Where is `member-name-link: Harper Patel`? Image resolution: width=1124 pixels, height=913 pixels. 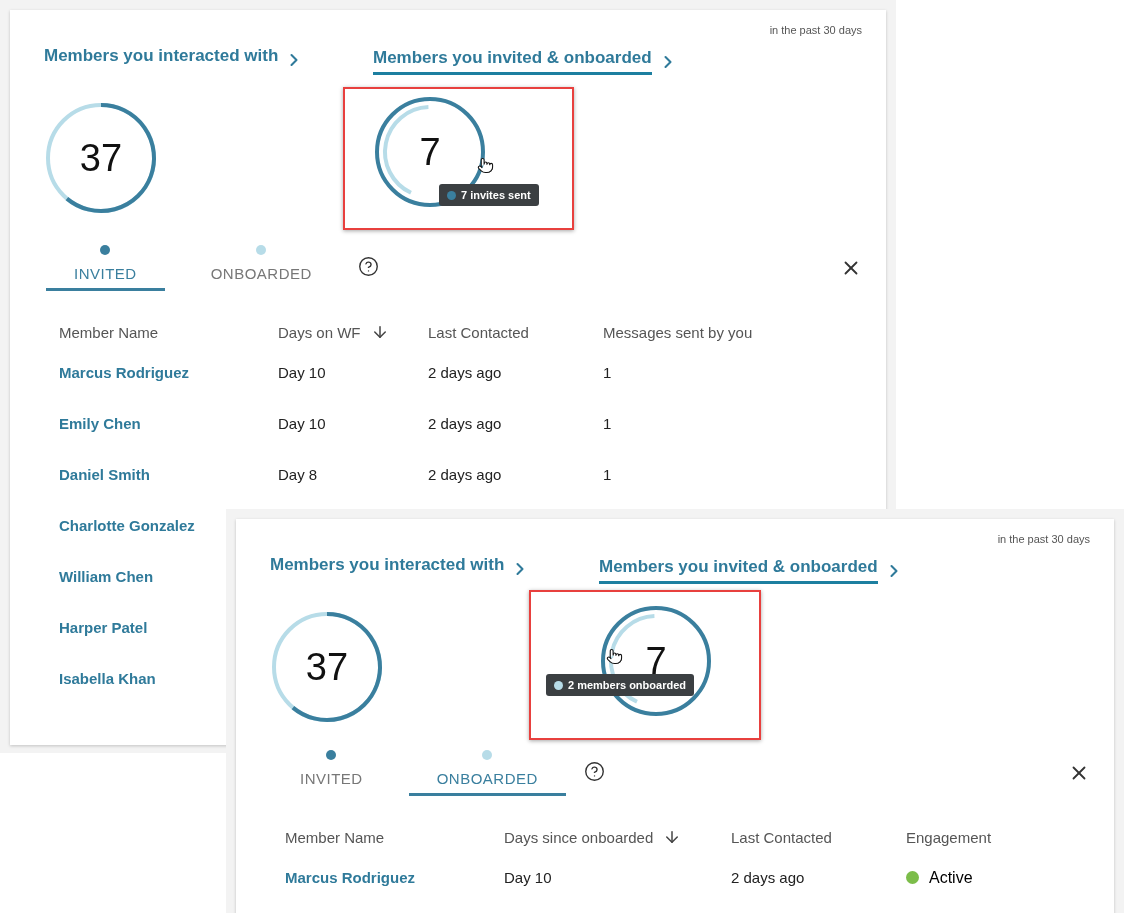
member-name-link: Harper Patel is located at coordinates (103, 627).